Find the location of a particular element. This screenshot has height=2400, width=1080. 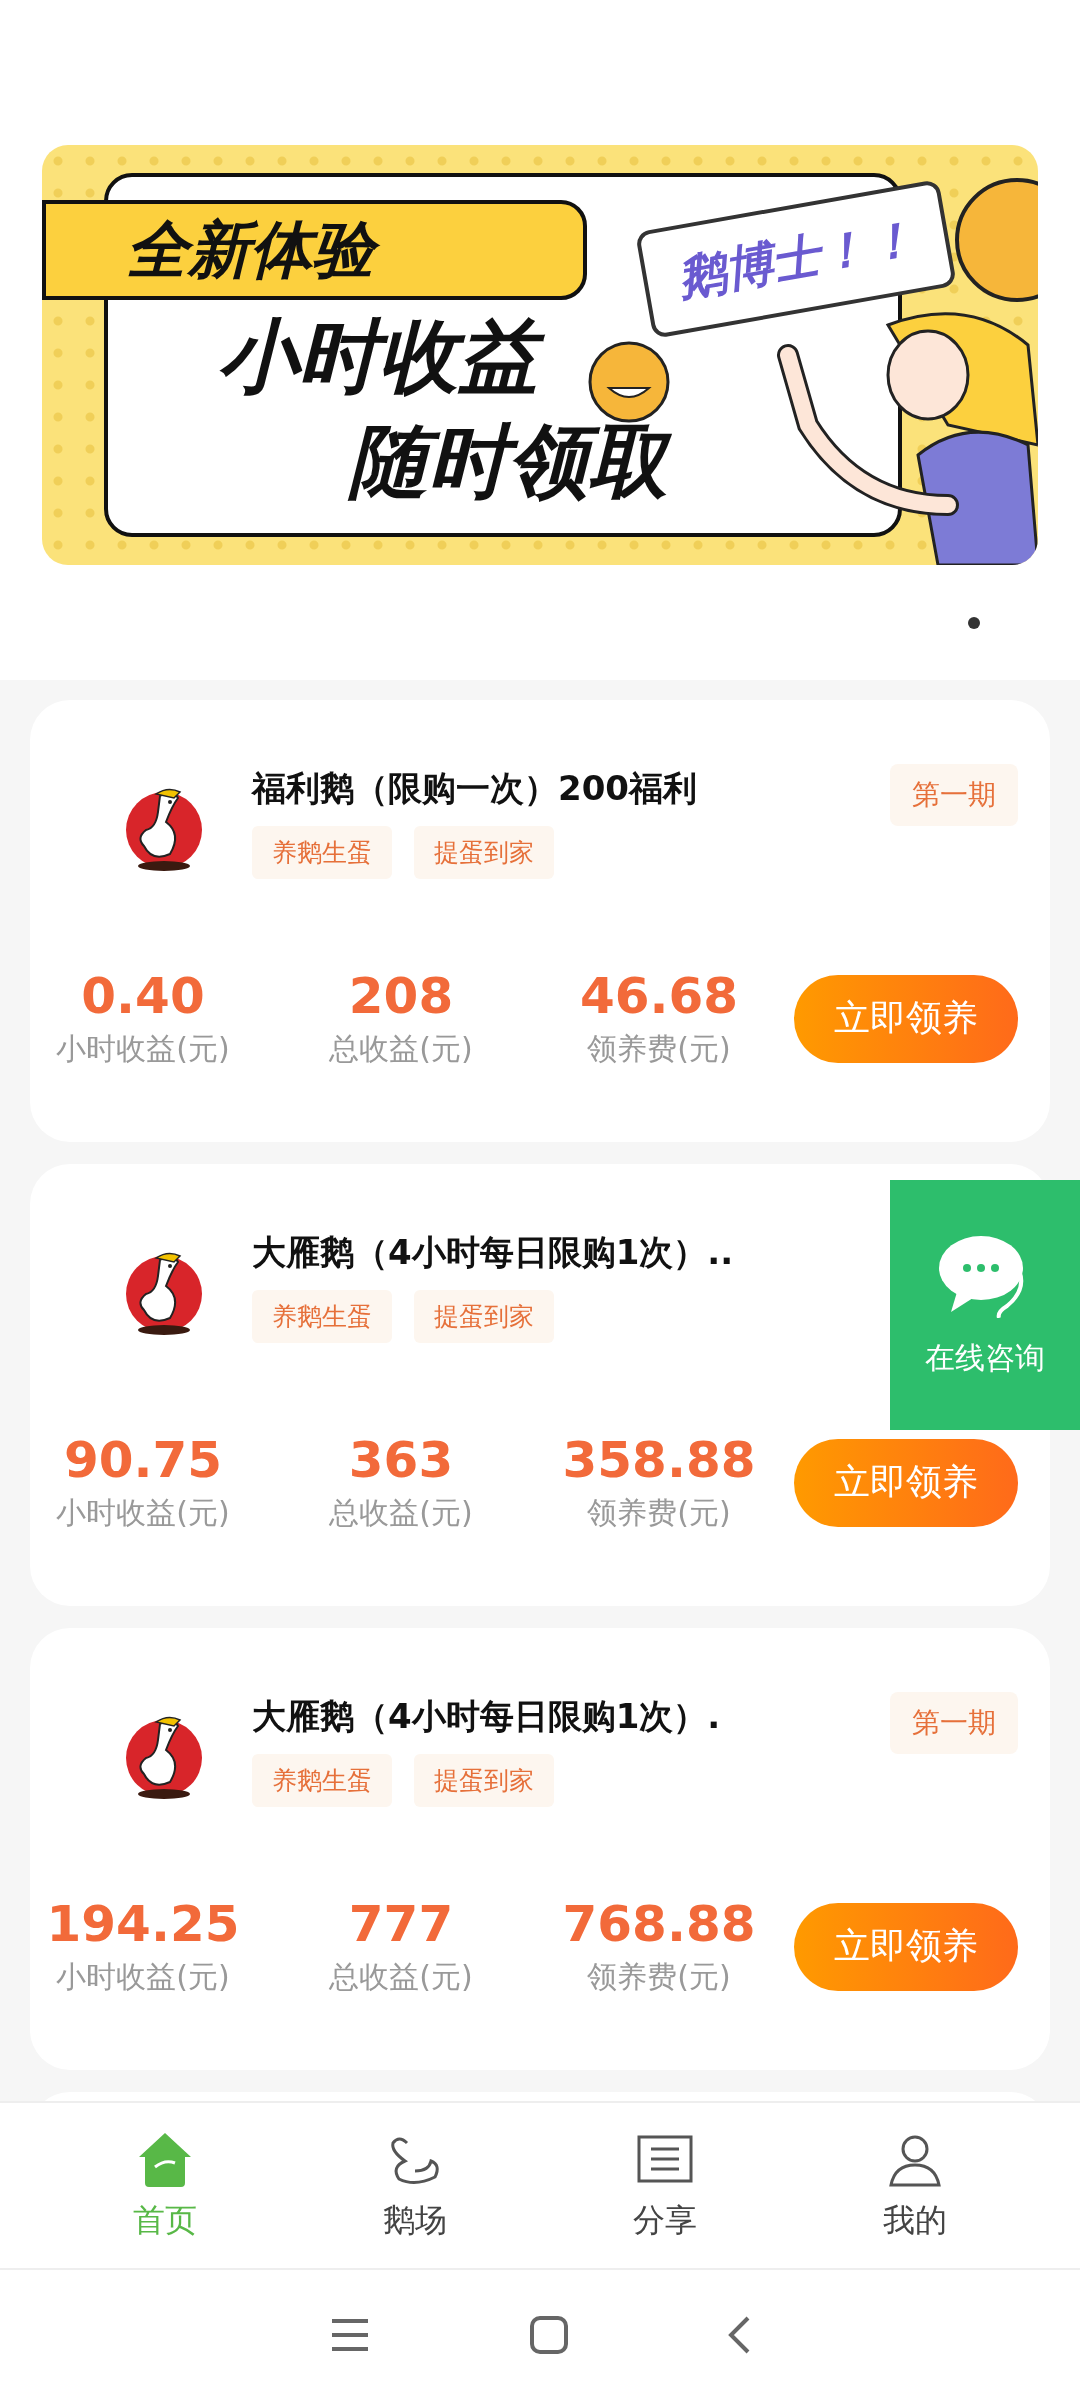

online-consult-button: 在线咨询 is located at coordinates (985, 1305).